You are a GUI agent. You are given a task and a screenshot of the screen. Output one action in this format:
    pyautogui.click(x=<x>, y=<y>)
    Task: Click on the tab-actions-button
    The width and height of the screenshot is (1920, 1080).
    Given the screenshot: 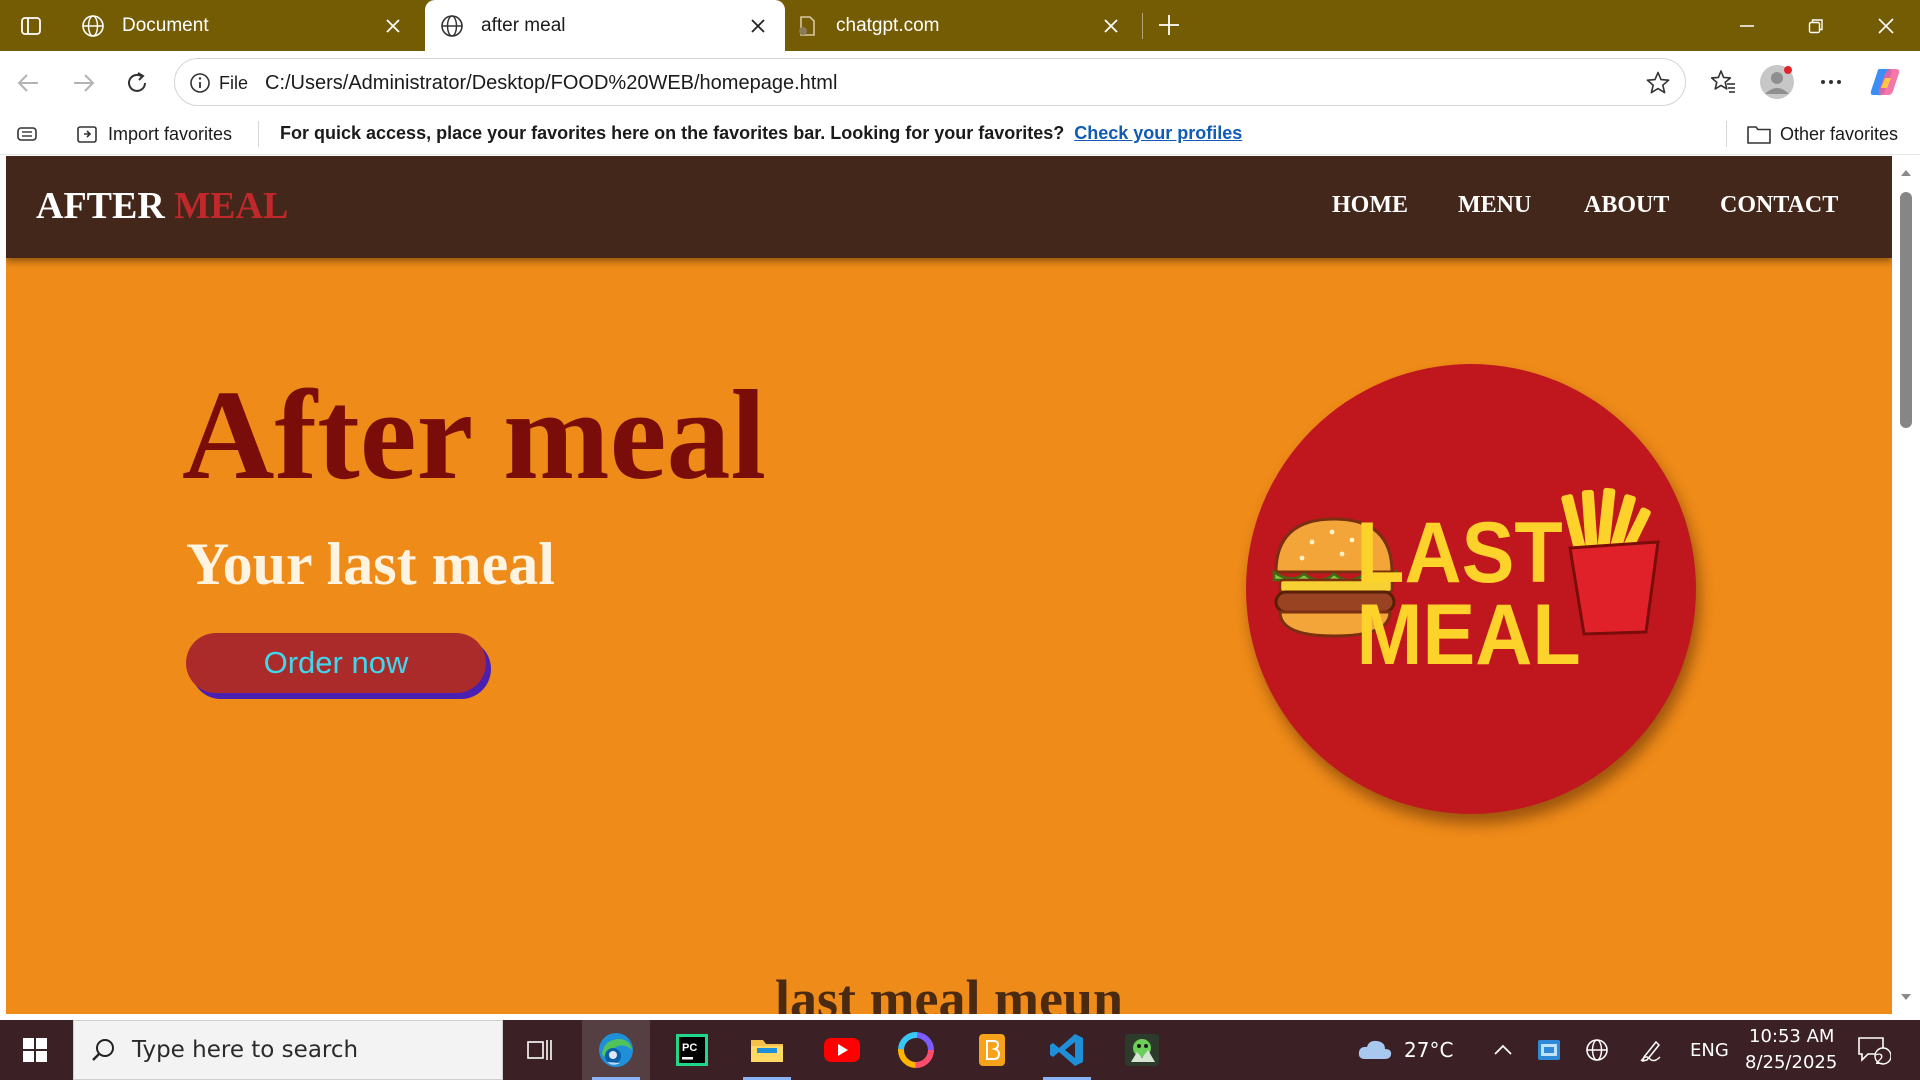 What is the action you would take?
    pyautogui.click(x=31, y=26)
    